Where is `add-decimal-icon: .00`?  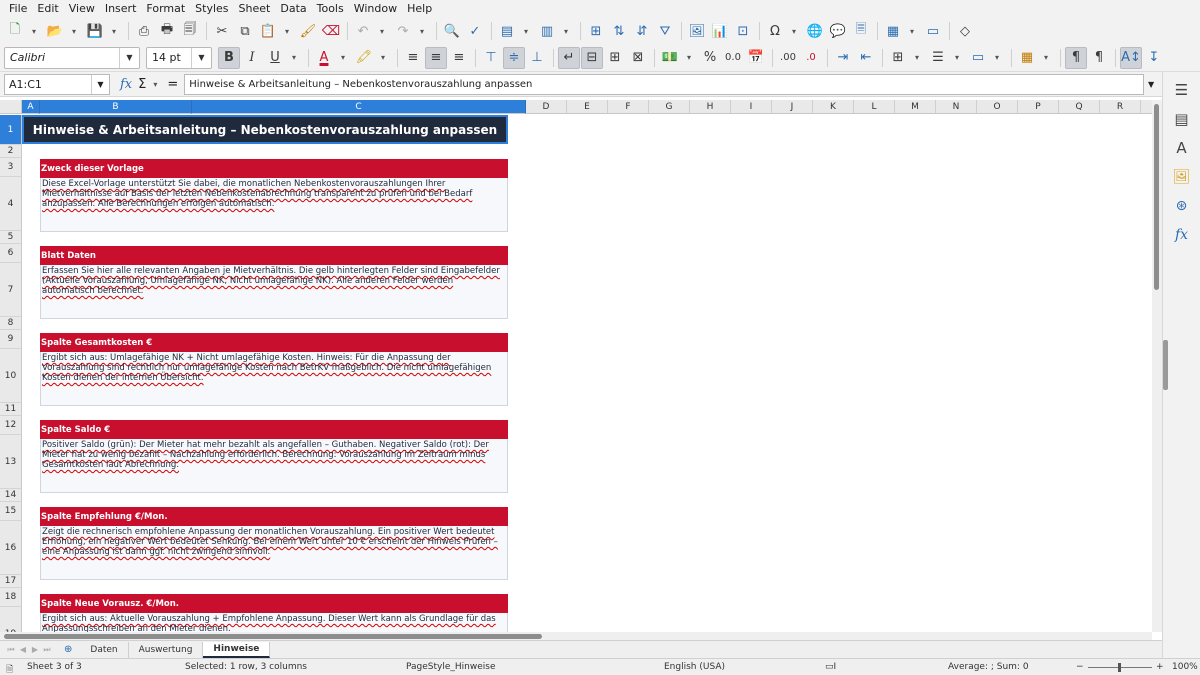 add-decimal-icon: .00 is located at coordinates (788, 58).